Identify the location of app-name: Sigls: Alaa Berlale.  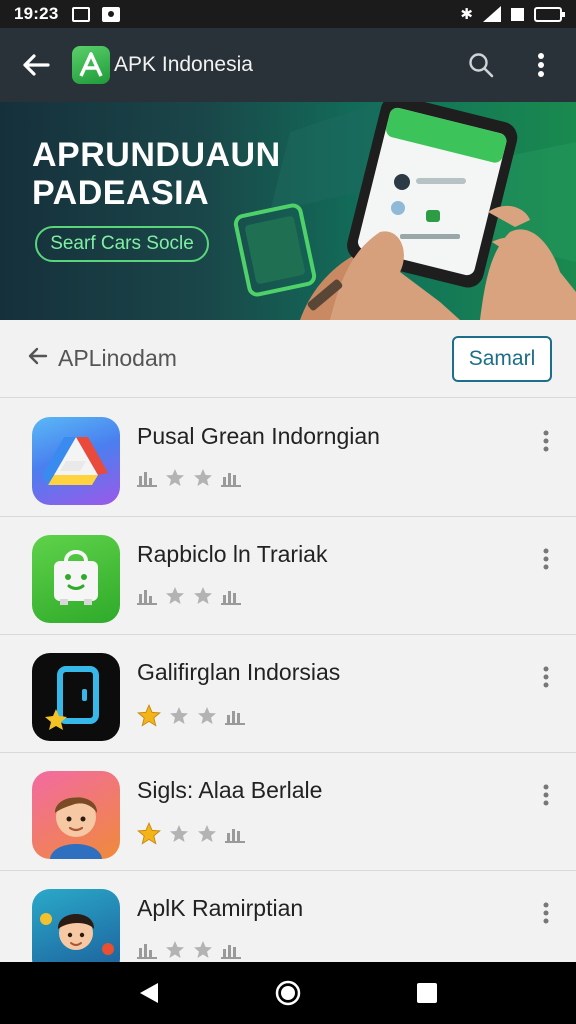
(230, 790).